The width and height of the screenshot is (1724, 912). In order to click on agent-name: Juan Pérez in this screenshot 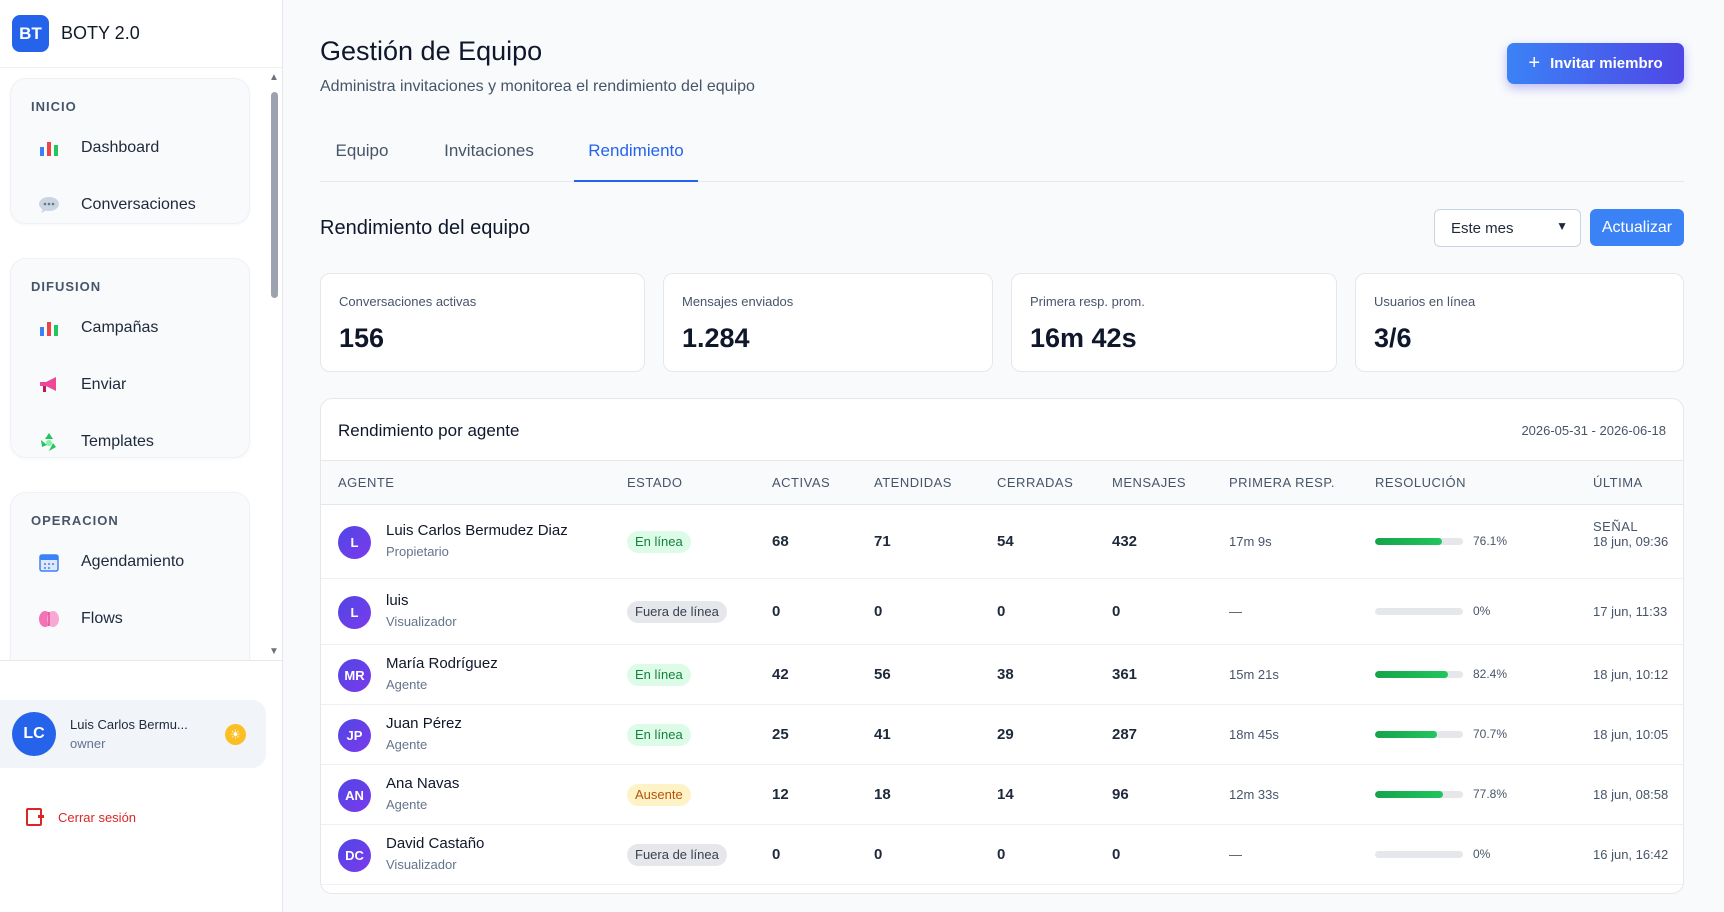, I will do `click(424, 723)`.